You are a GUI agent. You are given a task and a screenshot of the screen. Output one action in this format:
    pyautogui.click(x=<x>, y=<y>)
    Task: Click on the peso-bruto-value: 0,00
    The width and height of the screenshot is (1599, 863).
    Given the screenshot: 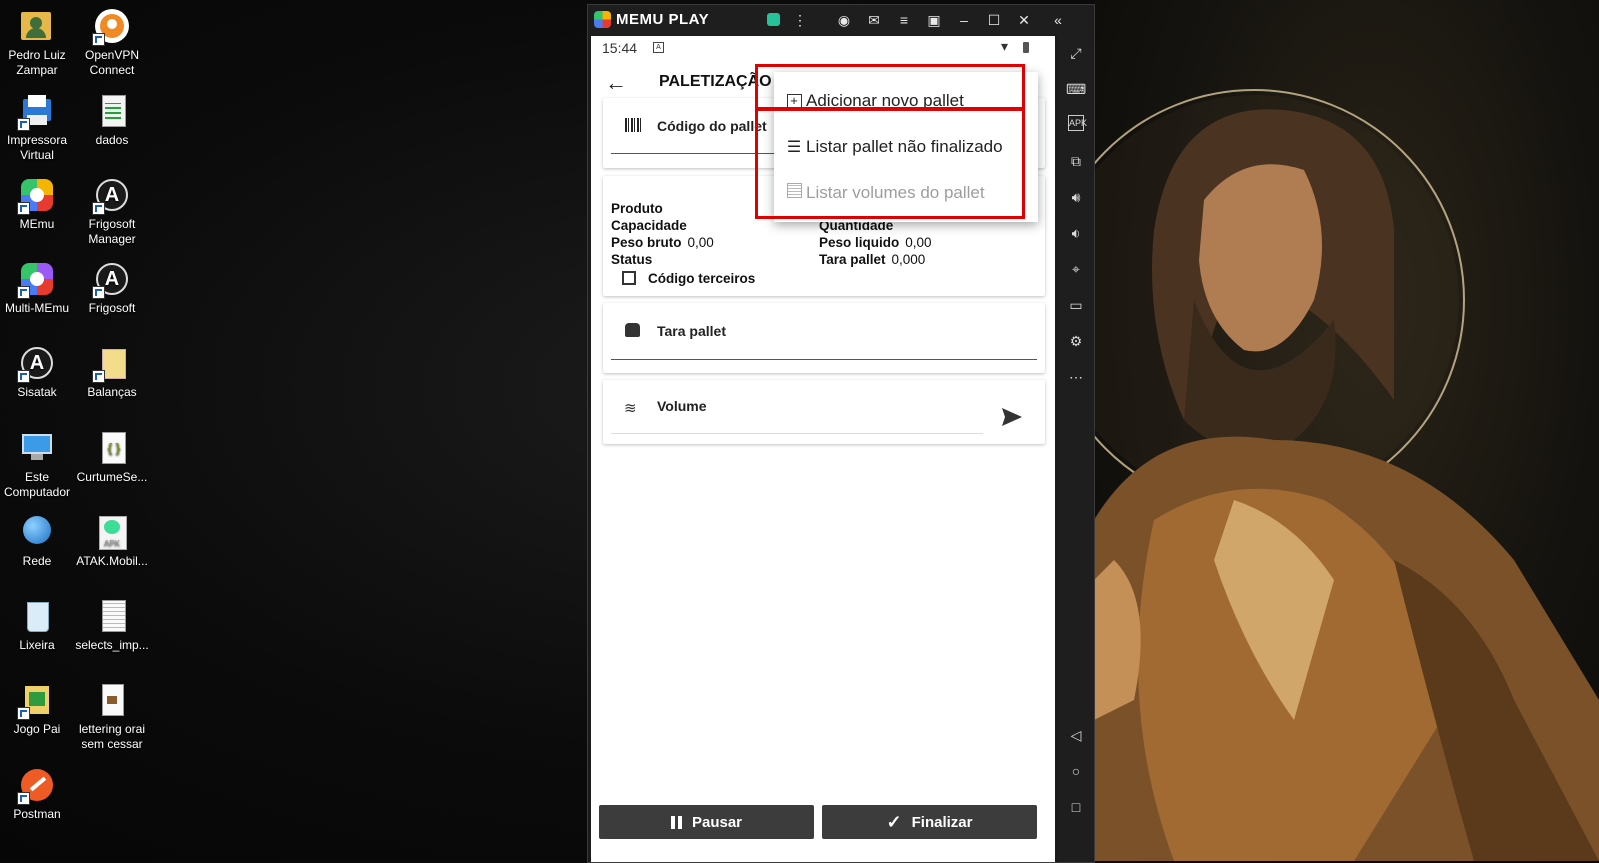 What is the action you would take?
    pyautogui.click(x=700, y=242)
    